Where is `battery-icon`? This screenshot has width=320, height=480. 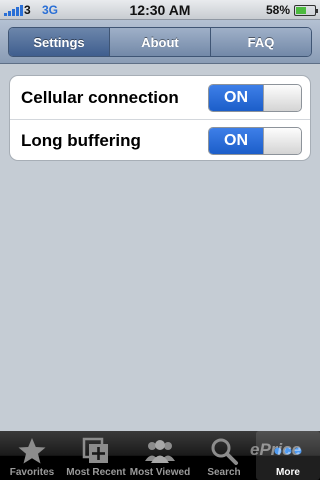 battery-icon is located at coordinates (306, 10).